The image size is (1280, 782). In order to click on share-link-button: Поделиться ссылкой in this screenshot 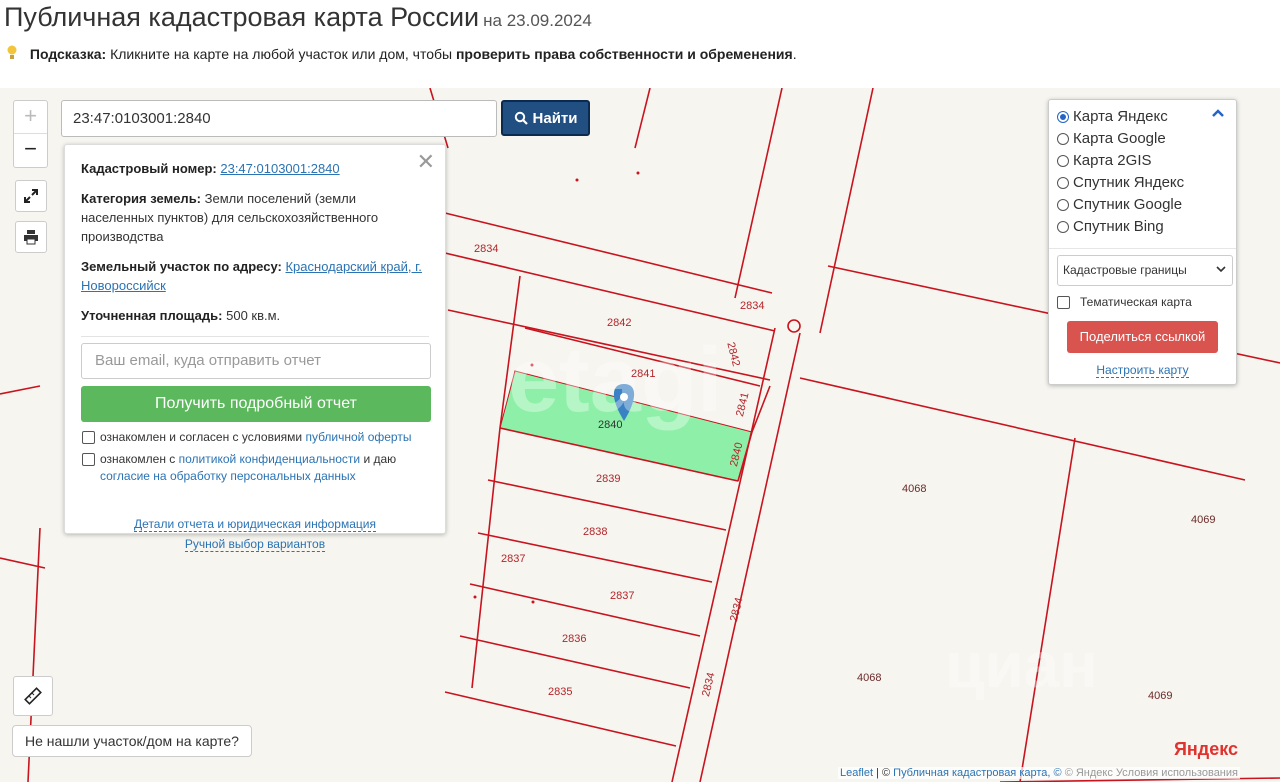, I will do `click(1142, 337)`.